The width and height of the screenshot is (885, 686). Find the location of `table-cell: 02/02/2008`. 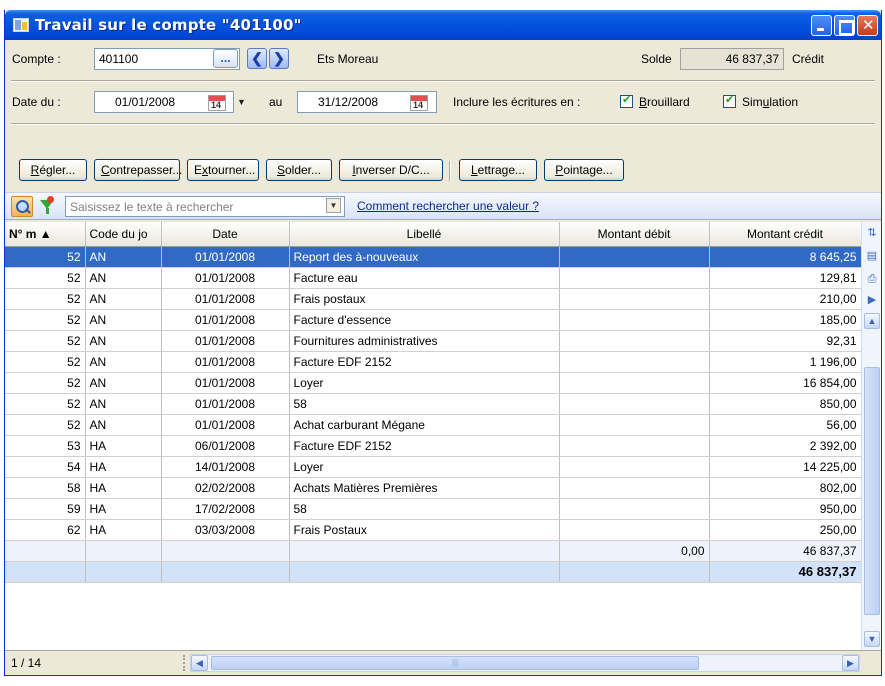

table-cell: 02/02/2008 is located at coordinates (225, 488).